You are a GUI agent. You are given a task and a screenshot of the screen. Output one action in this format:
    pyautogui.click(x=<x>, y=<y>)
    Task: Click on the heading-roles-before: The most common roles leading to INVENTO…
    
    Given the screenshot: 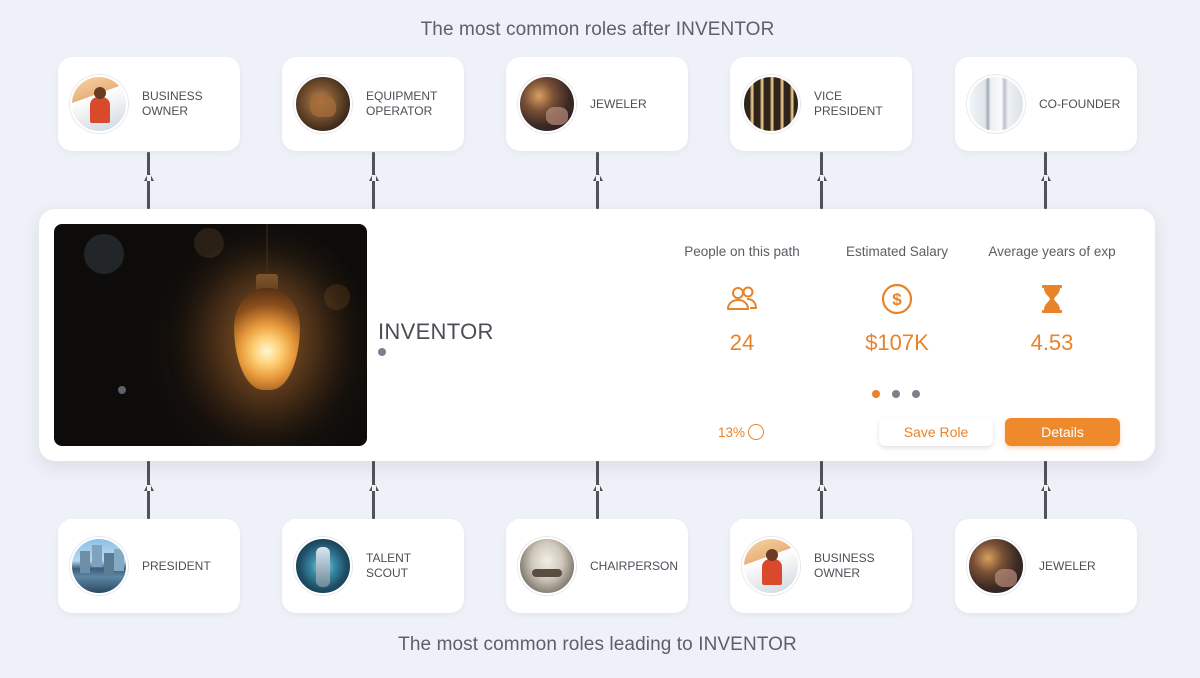 What is the action you would take?
    pyautogui.click(x=597, y=644)
    